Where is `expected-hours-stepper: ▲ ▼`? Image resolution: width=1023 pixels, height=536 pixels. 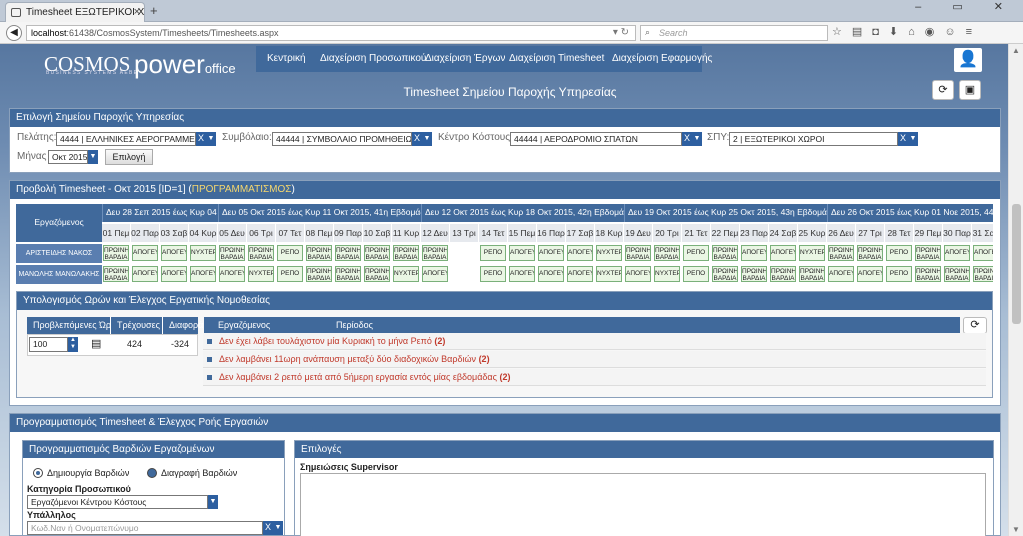 expected-hours-stepper: ▲ ▼ is located at coordinates (73, 344).